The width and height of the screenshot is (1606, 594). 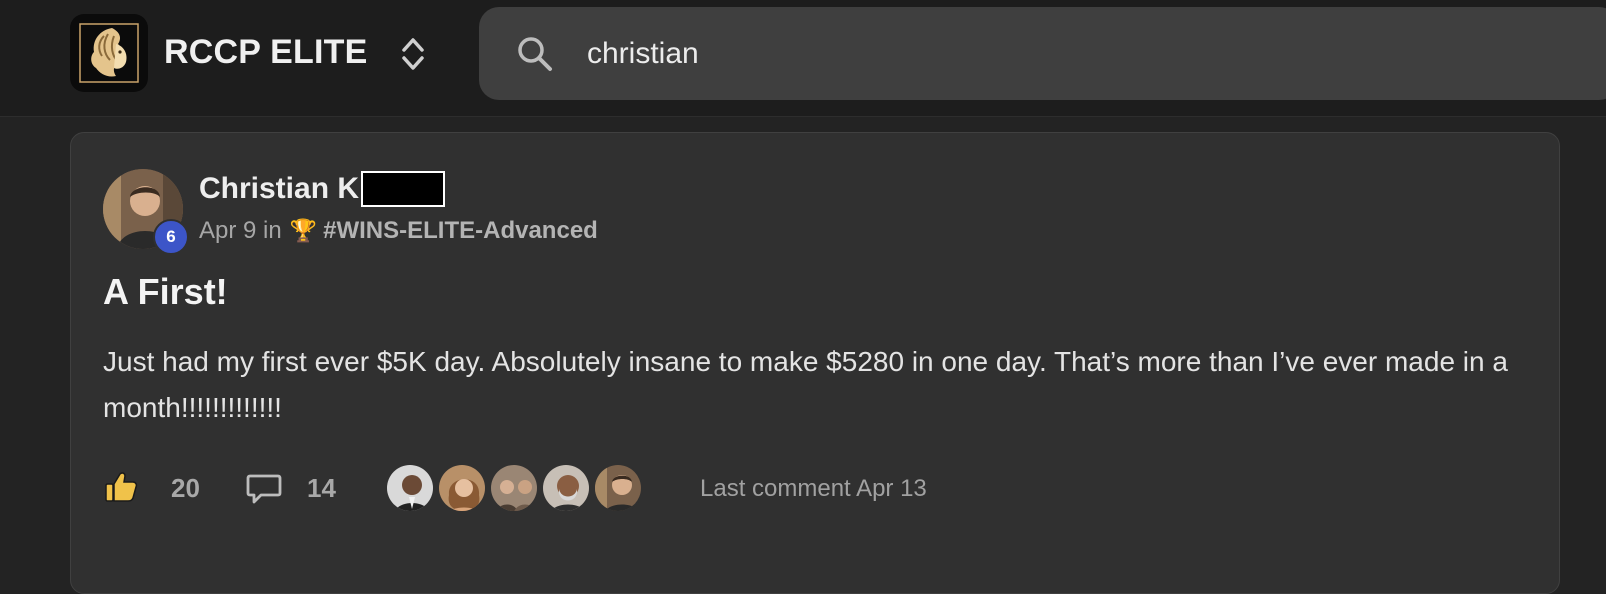 I want to click on chevron-up-down-icon, so click(x=413, y=54).